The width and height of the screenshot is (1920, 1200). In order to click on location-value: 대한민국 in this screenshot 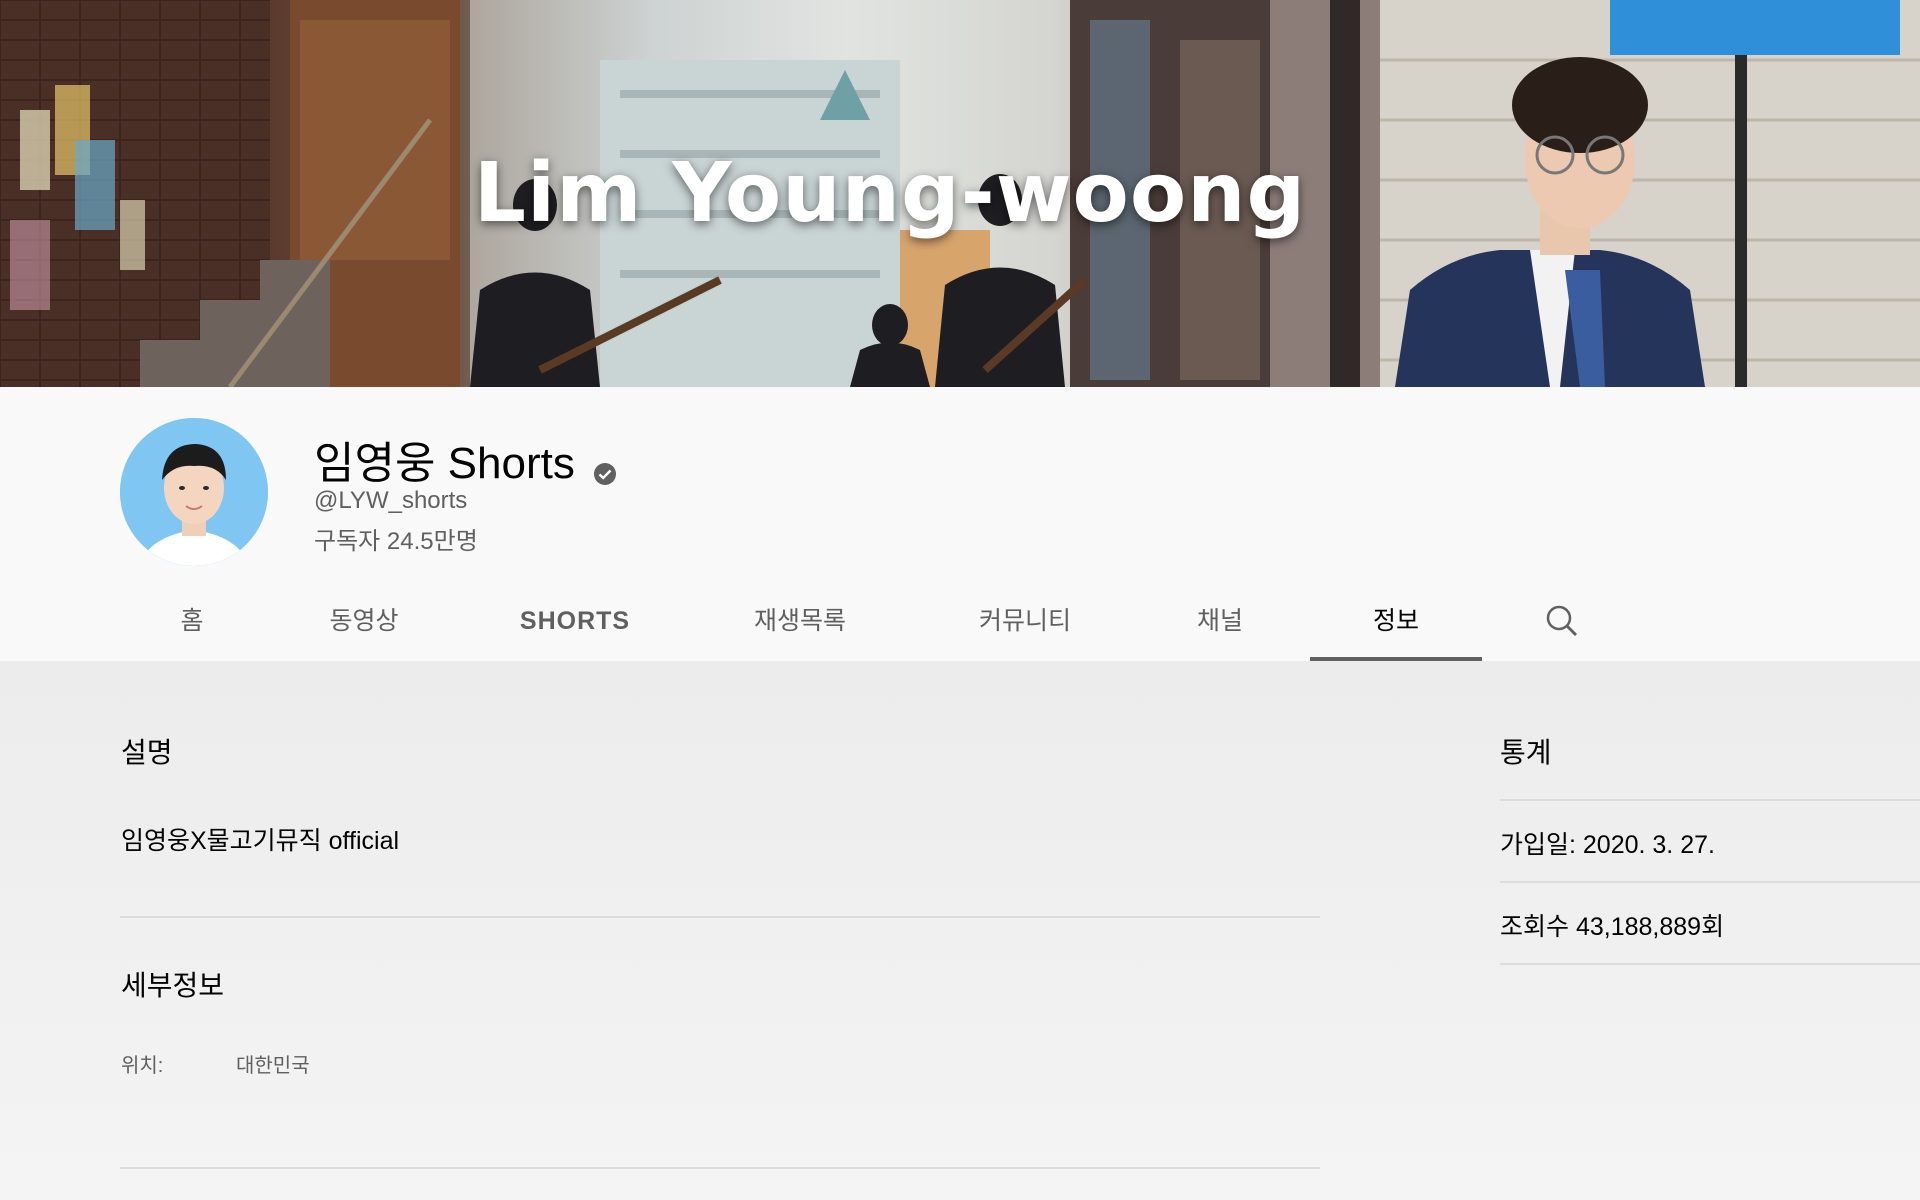, I will do `click(273, 1066)`.